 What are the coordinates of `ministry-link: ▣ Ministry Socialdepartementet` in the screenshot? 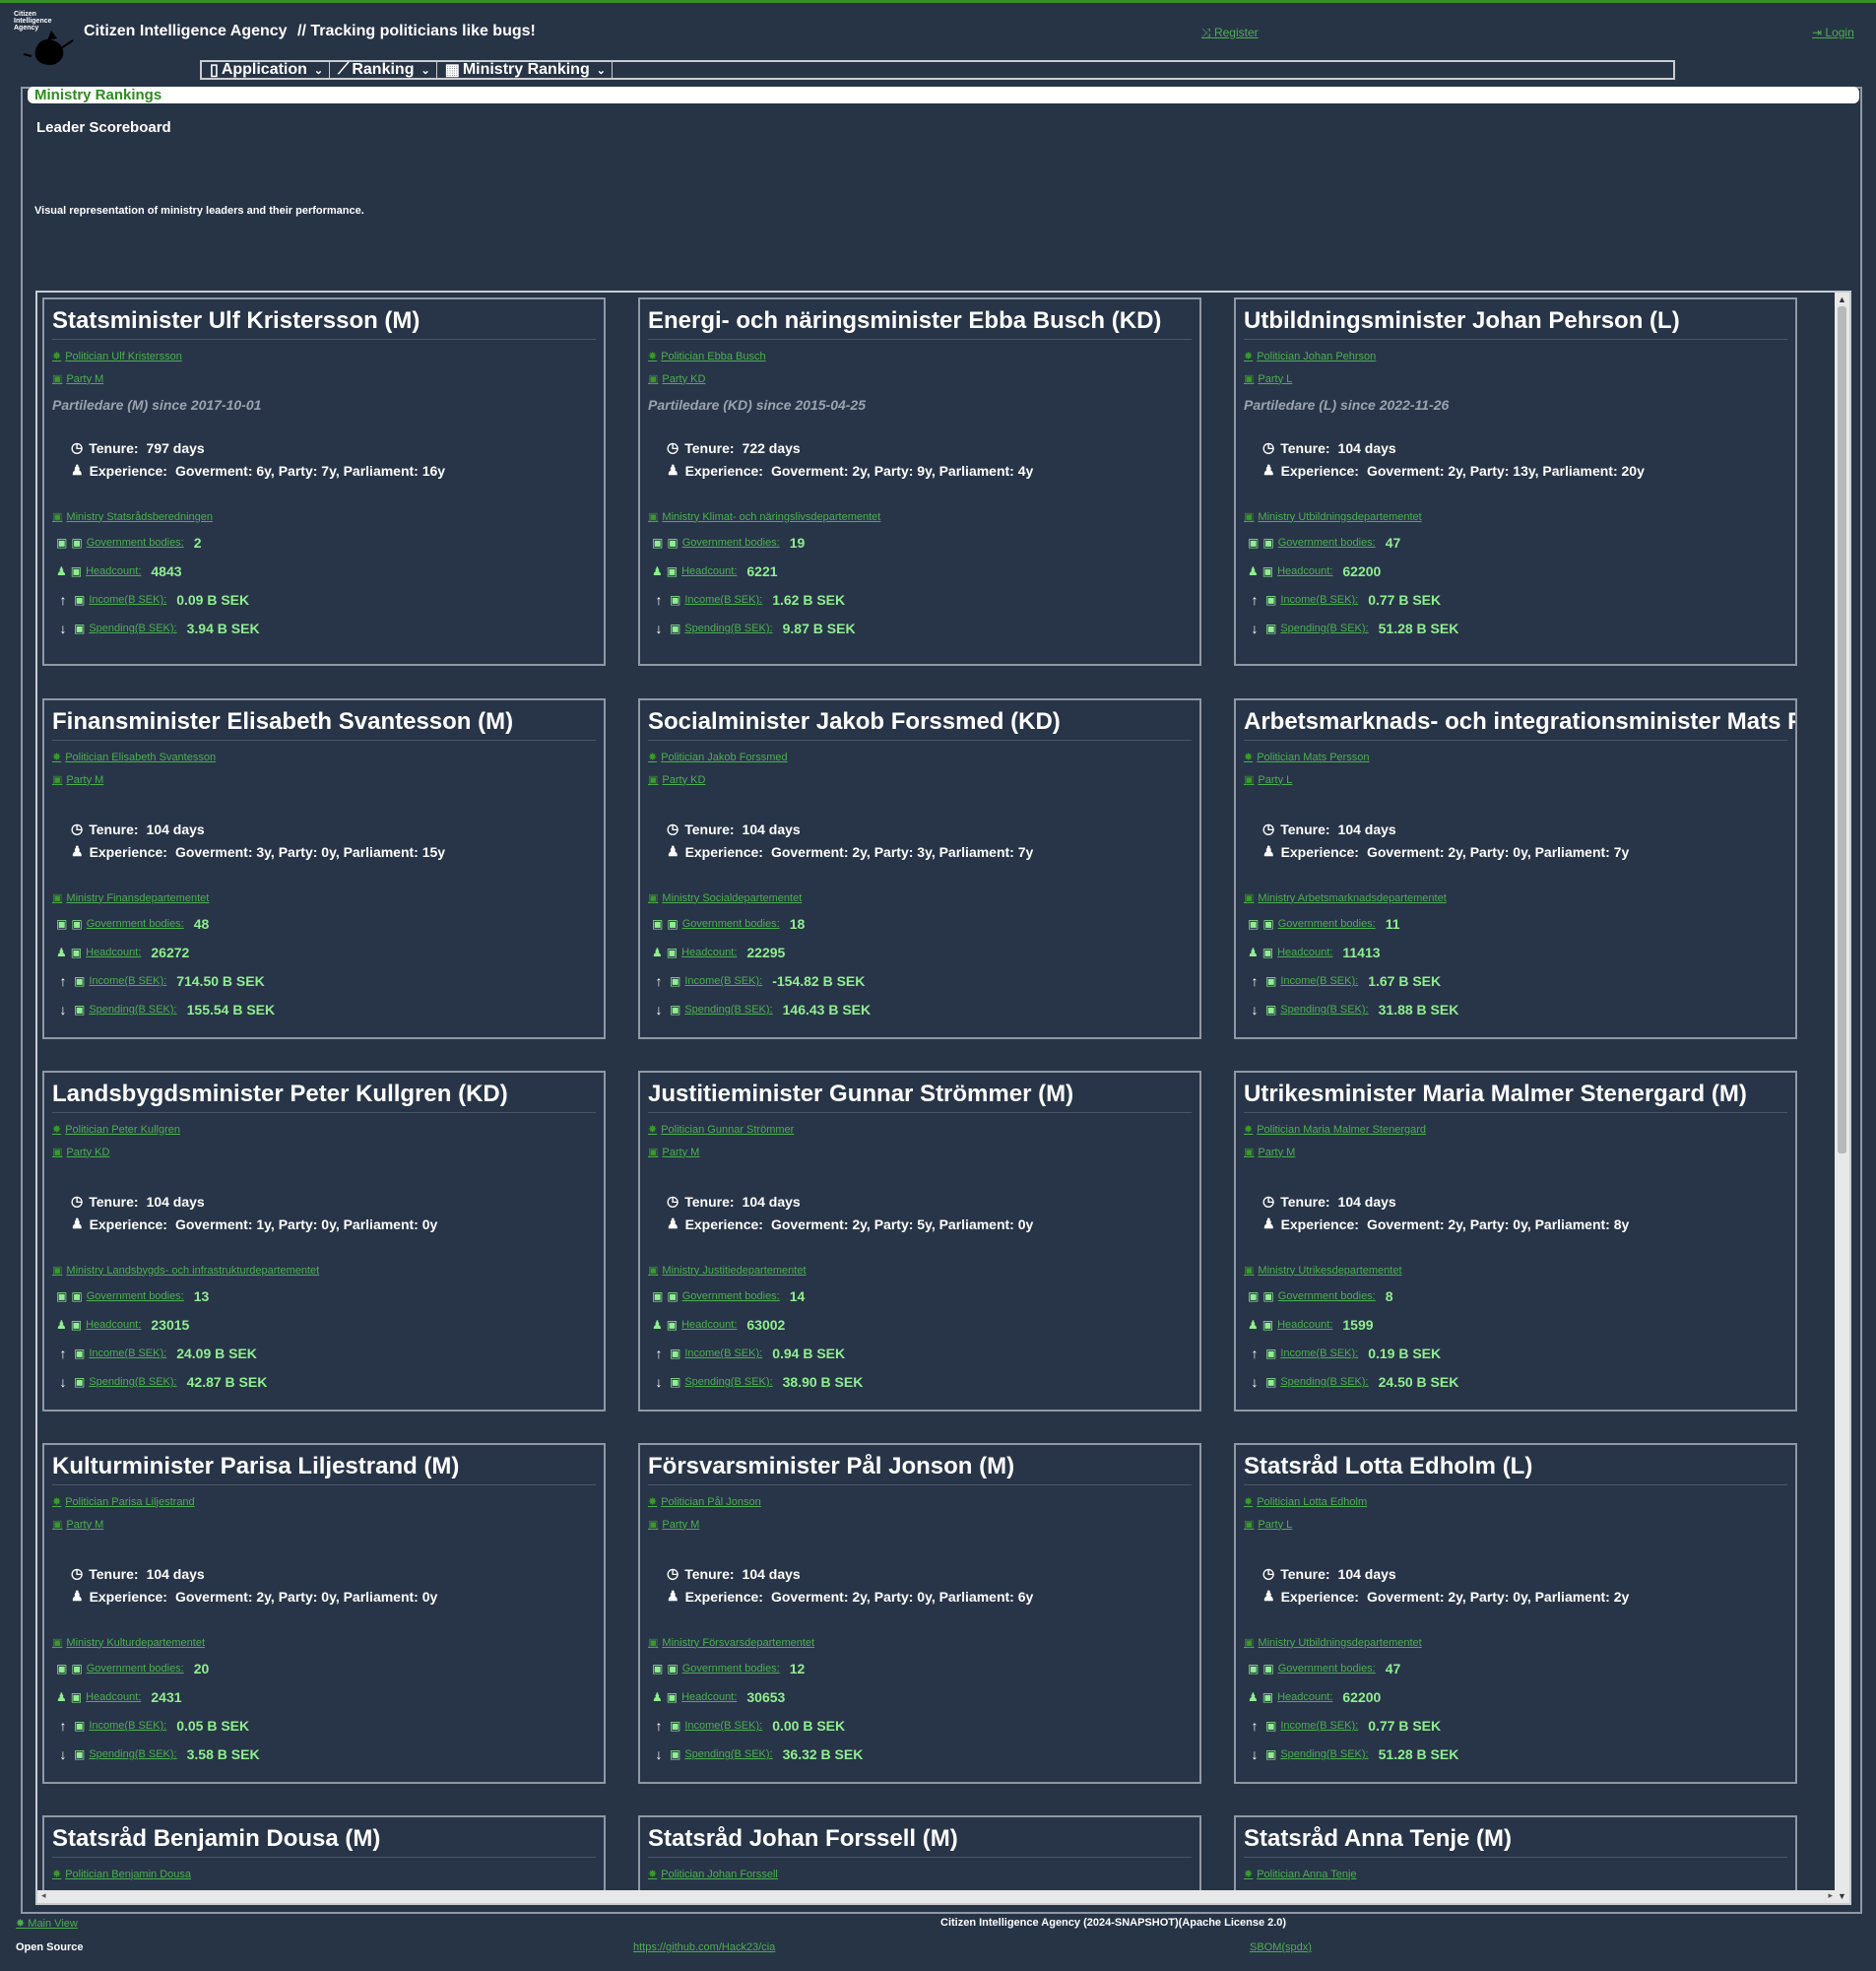 It's located at (924, 898).